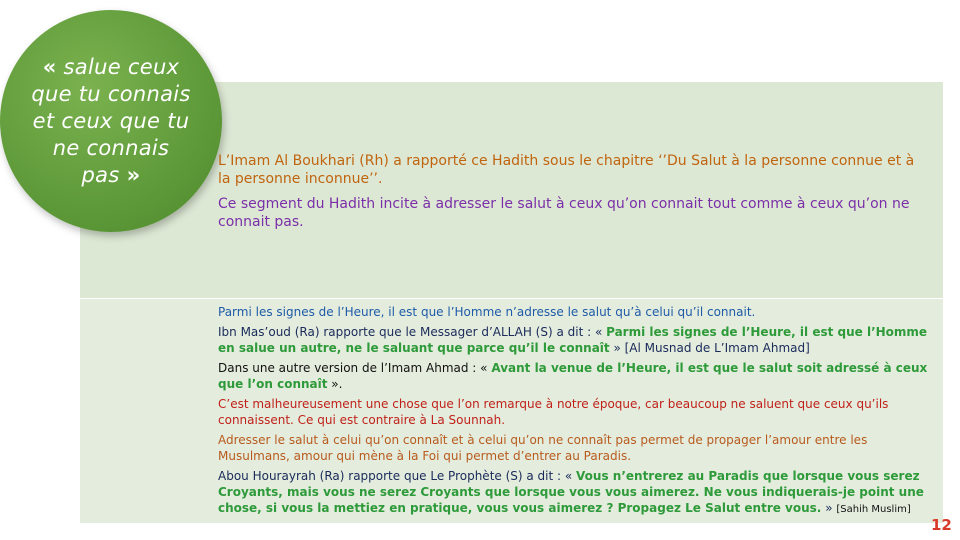 This screenshot has width=960, height=540. I want to click on quote-close: », so click(133, 174).